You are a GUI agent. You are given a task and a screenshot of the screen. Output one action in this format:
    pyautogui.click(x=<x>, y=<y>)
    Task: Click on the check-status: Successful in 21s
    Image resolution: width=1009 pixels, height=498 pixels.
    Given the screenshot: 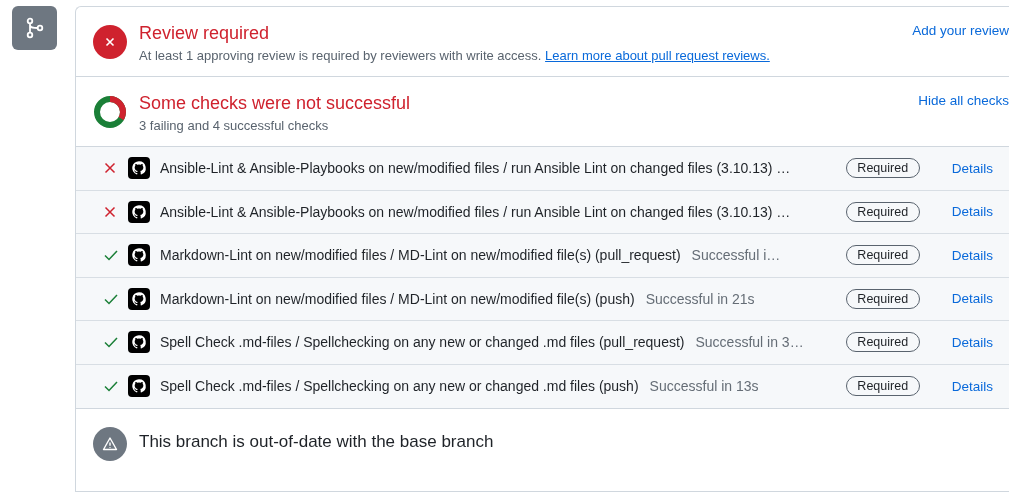 What is the action you would take?
    pyautogui.click(x=700, y=298)
    